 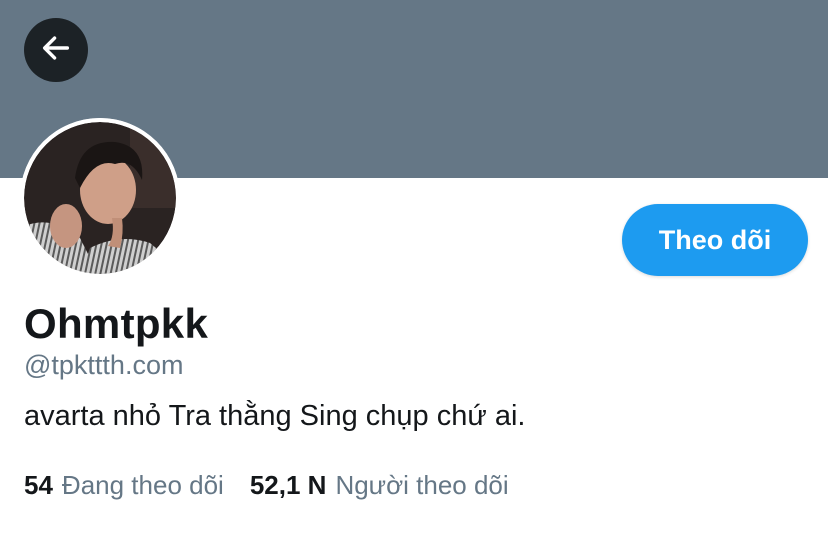 I want to click on profile-bio: avarta nhỏ Tra thằng Sing chụp chứ ai., so click(x=275, y=416).